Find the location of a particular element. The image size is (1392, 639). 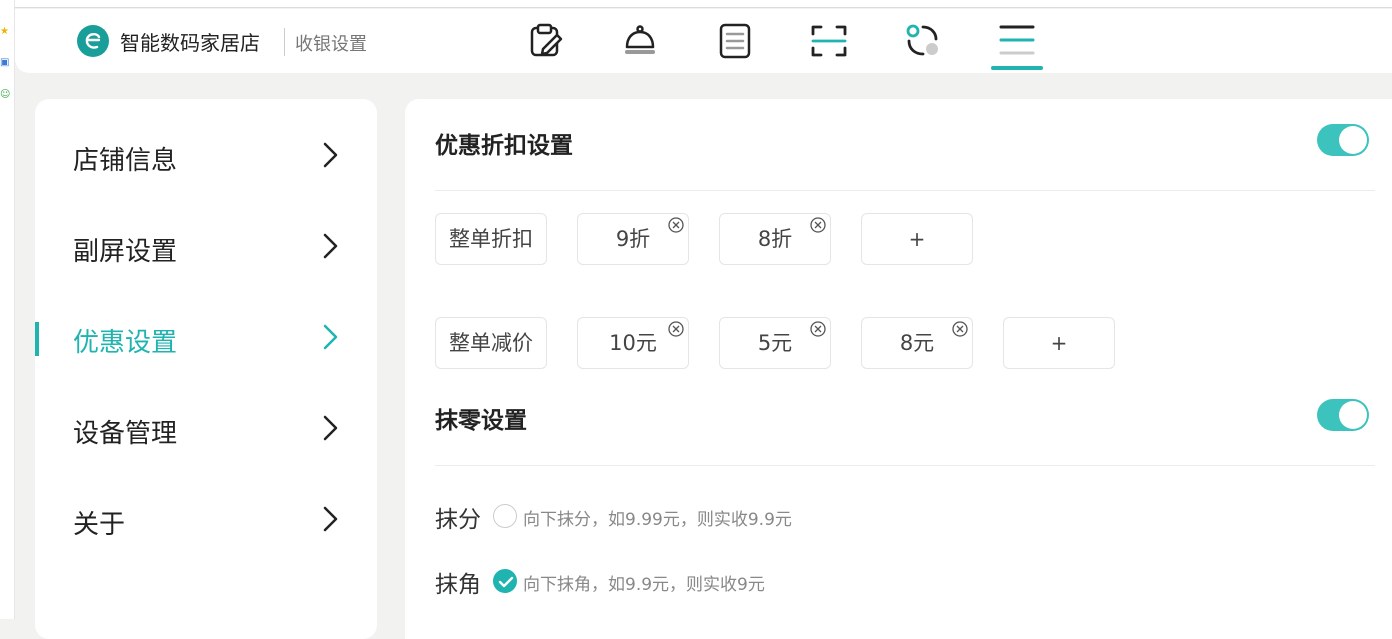

discount-chip: 8折 is located at coordinates (775, 239).